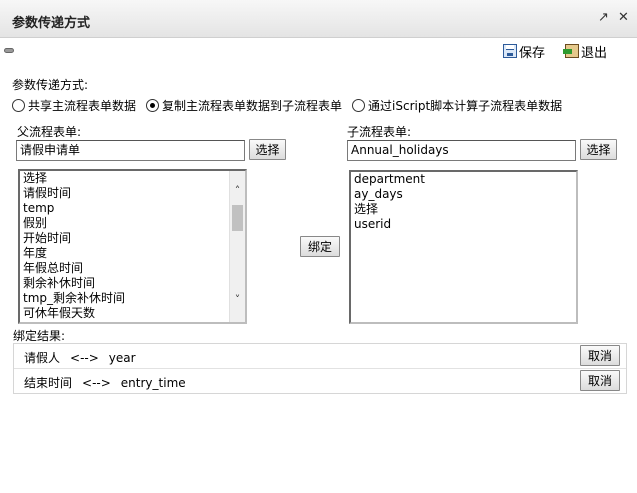 Image resolution: width=637 pixels, height=493 pixels. Describe the element at coordinates (82, 106) in the screenshot. I see `mode-option-share-label: 共享主流程表单数据` at that location.